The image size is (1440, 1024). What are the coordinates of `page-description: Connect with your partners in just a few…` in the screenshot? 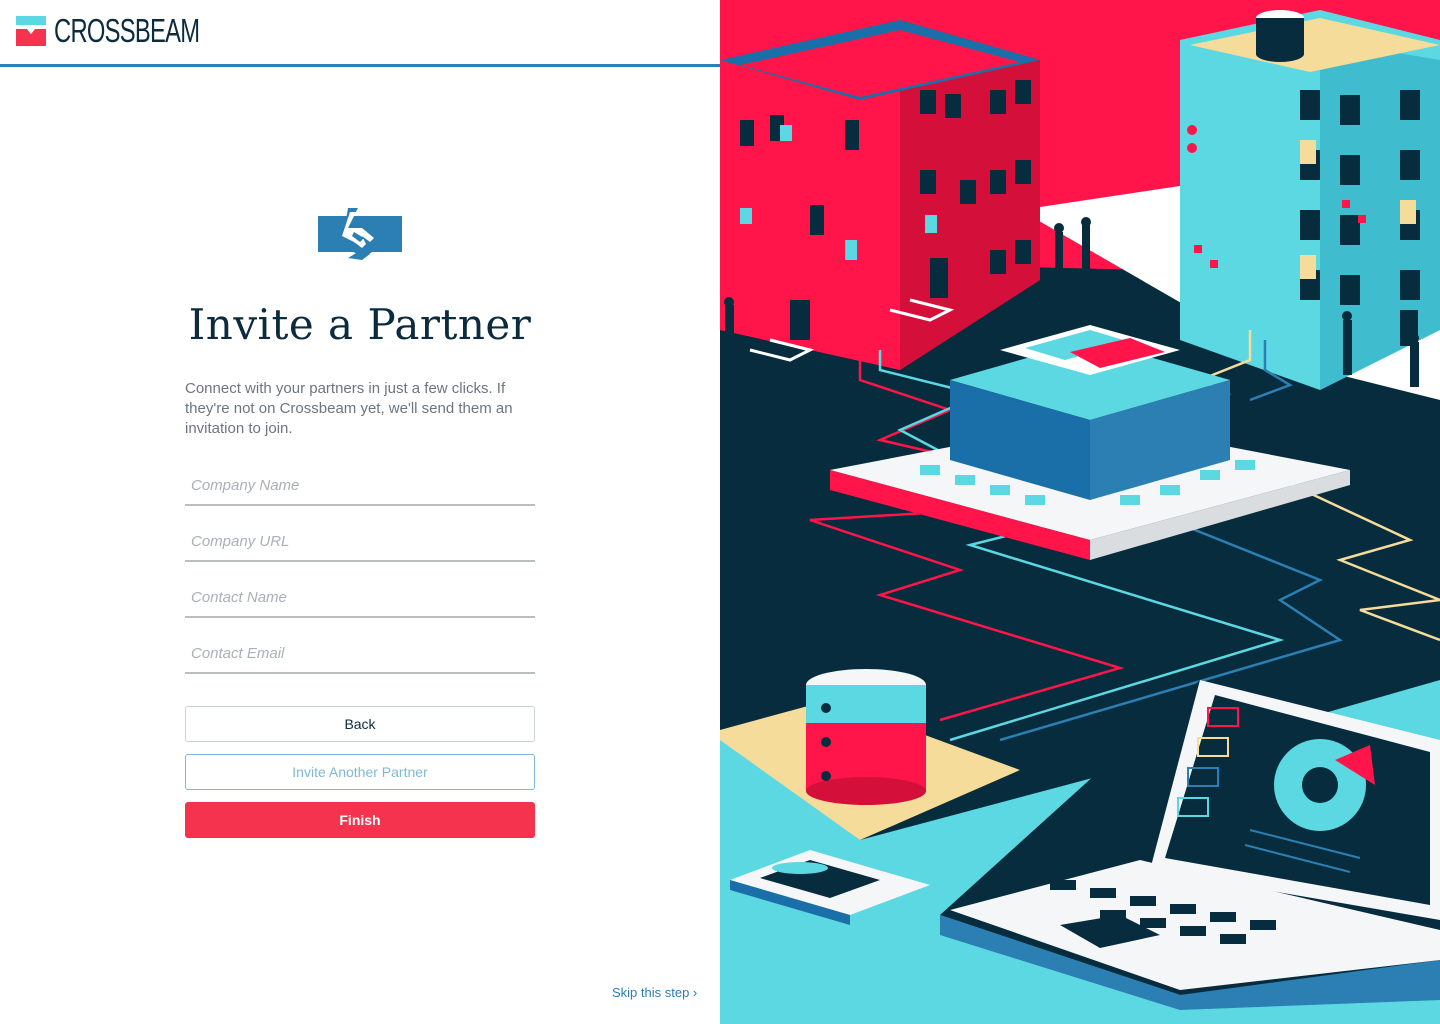 It's located at (349, 408).